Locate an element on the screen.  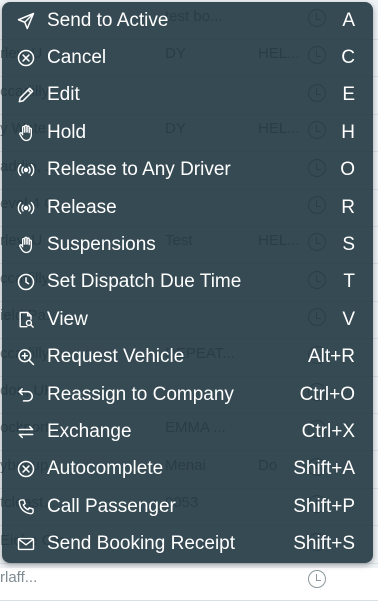
menu-item-send-booking-receipt: Send Booking Receipt Shift+S is located at coordinates (187, 544).